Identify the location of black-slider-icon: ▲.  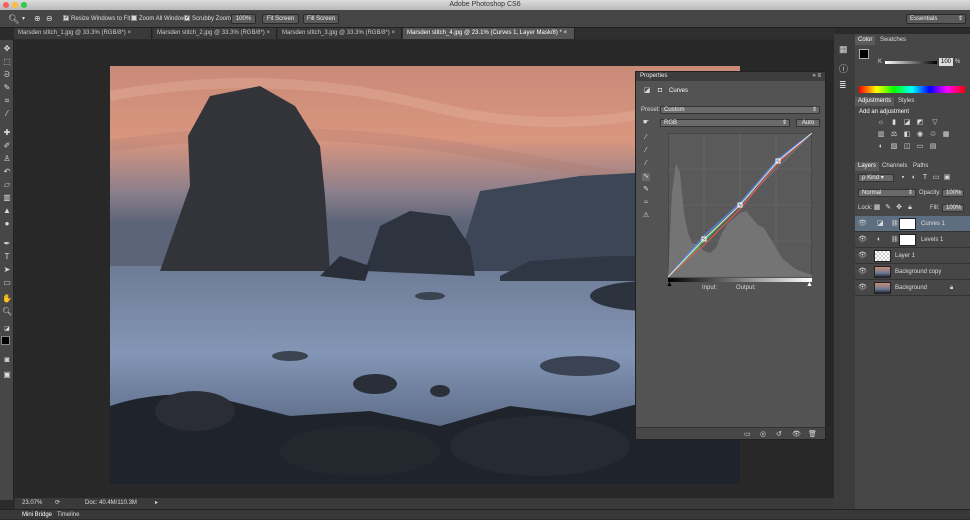
(669, 284).